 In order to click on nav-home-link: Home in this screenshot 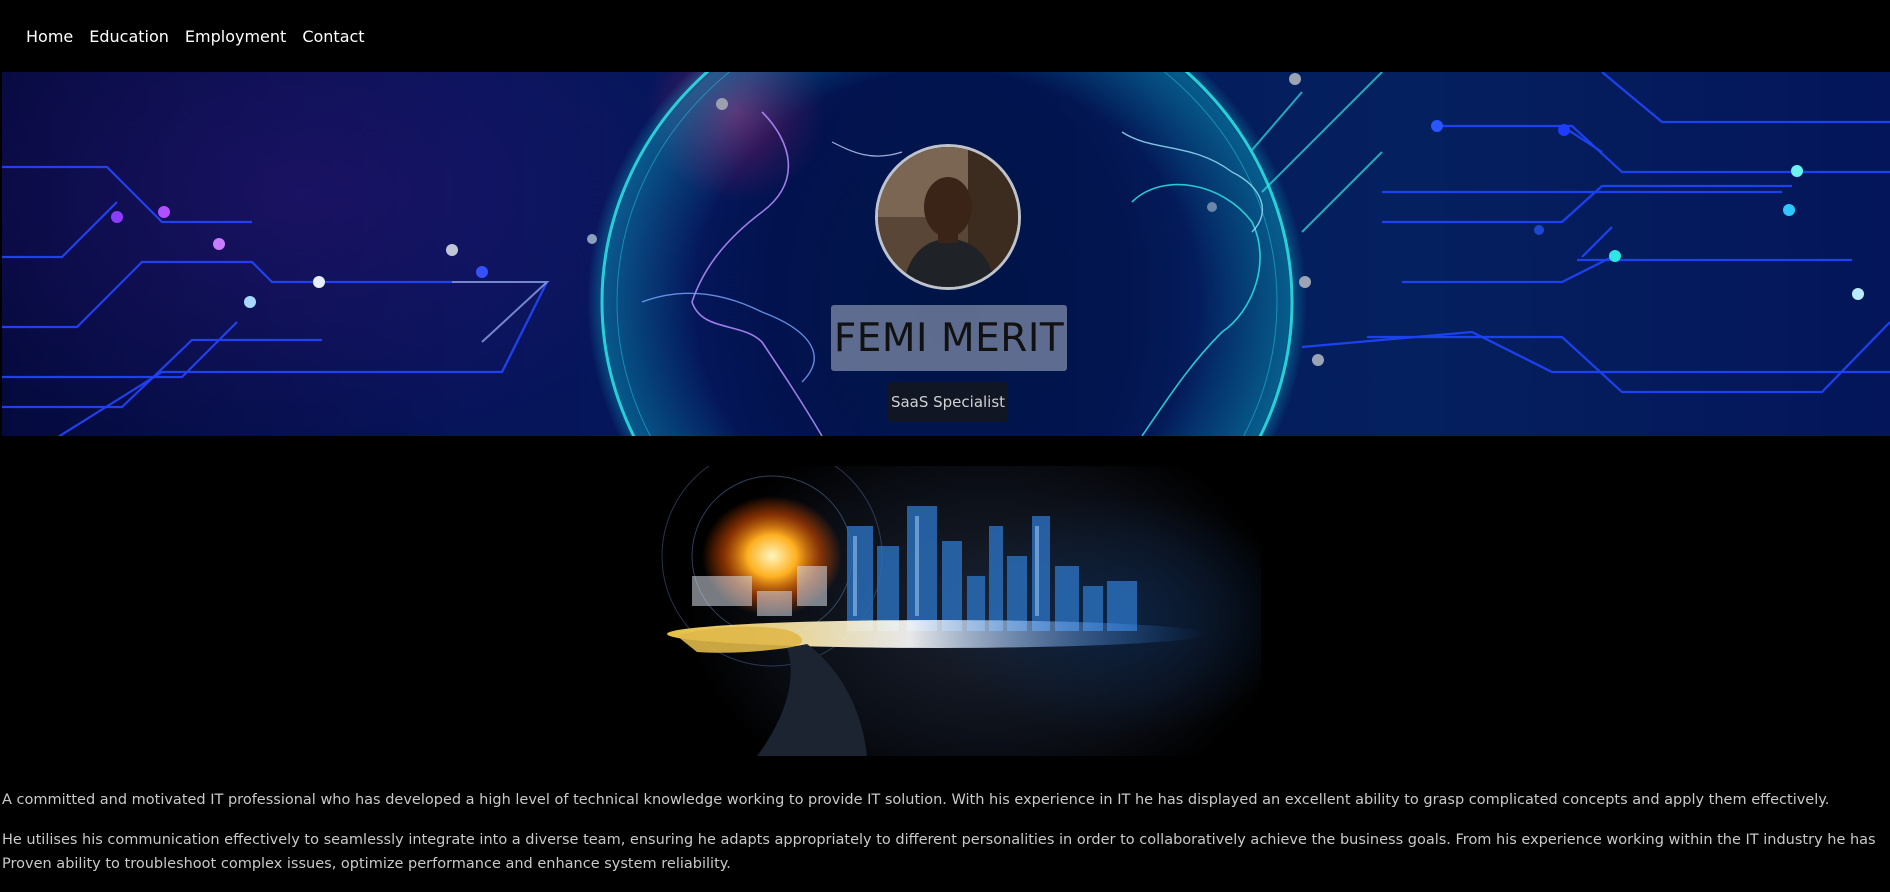, I will do `click(49, 36)`.